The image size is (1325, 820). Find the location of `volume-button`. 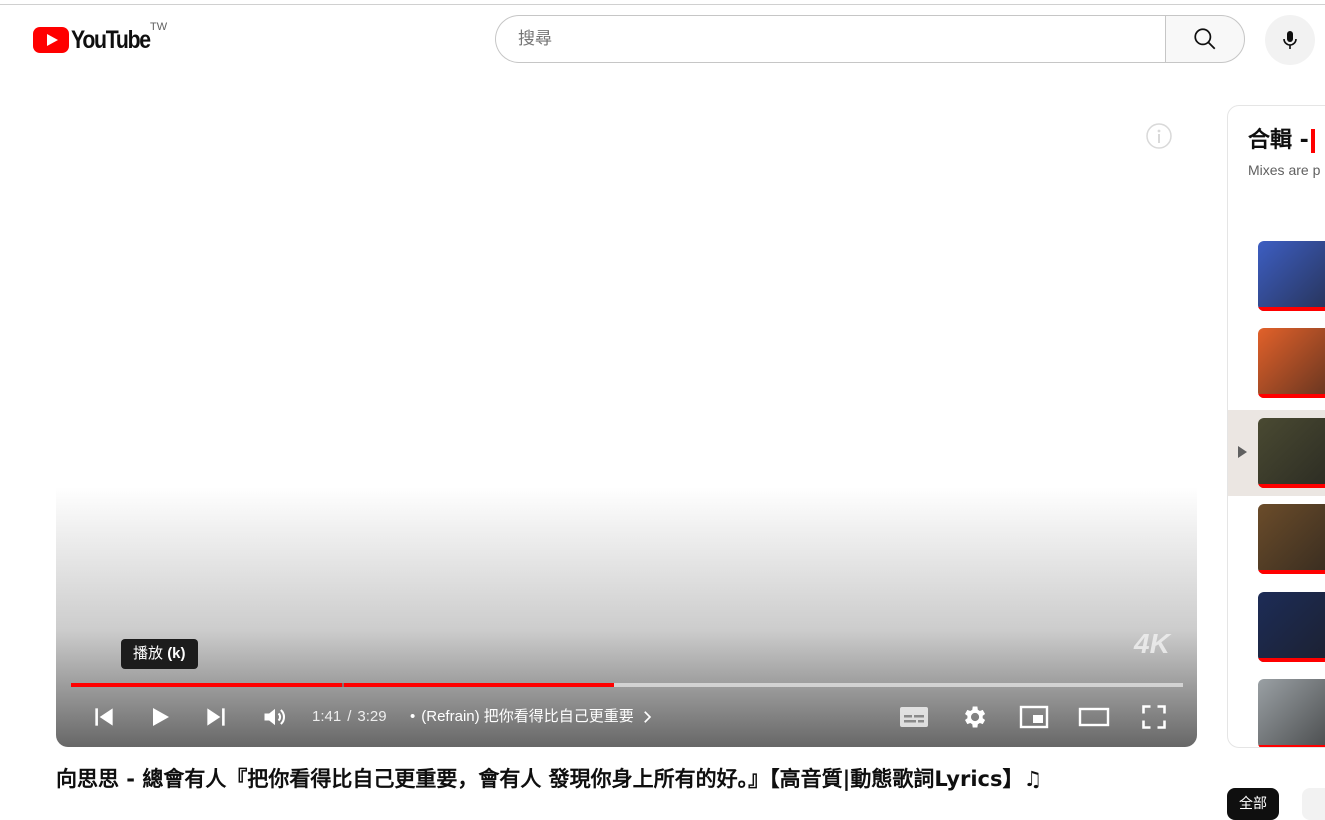

volume-button is located at coordinates (275, 717).